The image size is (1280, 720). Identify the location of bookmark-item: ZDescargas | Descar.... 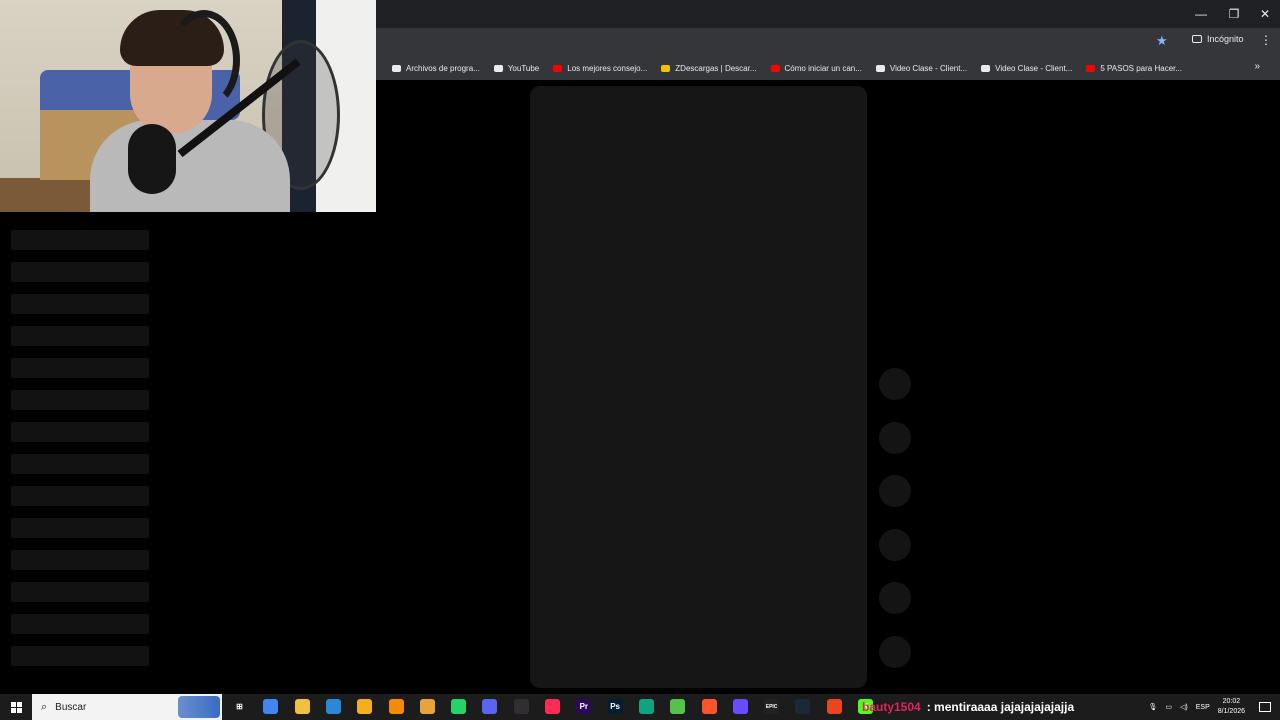
(709, 68).